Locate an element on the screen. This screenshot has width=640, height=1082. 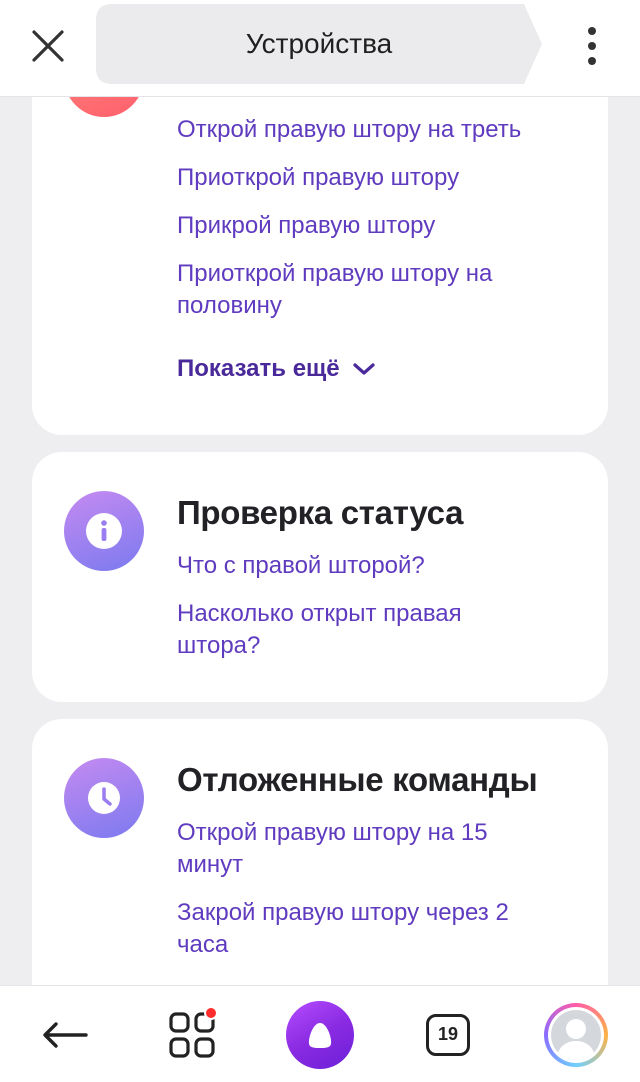
top-bar: Устройства is located at coordinates (320, 48).